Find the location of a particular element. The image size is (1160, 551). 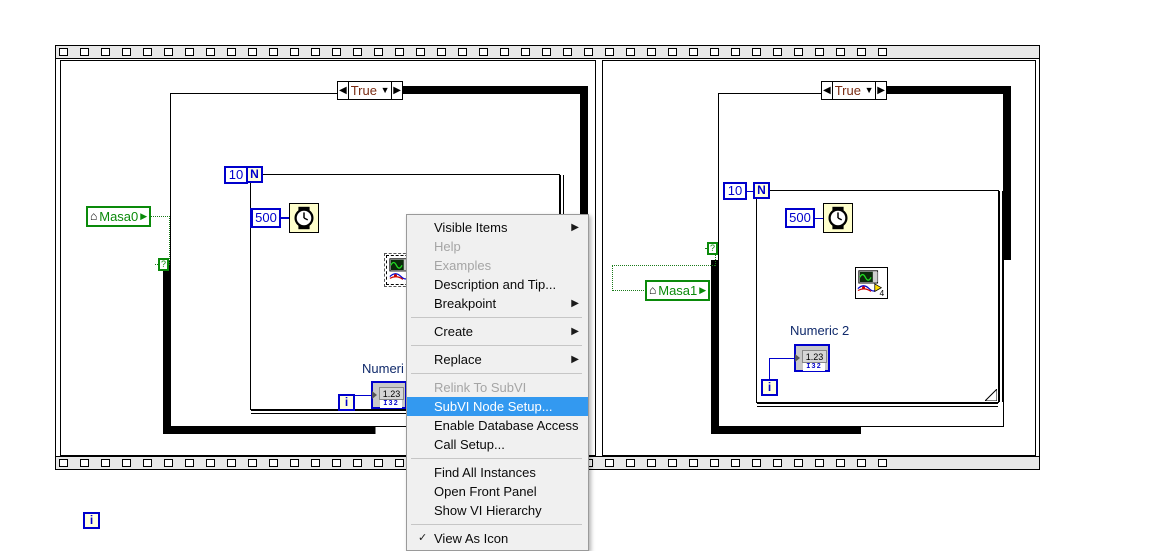

control-reference-masa0: ⌂ Masa0 ▶ is located at coordinates (119, 216).